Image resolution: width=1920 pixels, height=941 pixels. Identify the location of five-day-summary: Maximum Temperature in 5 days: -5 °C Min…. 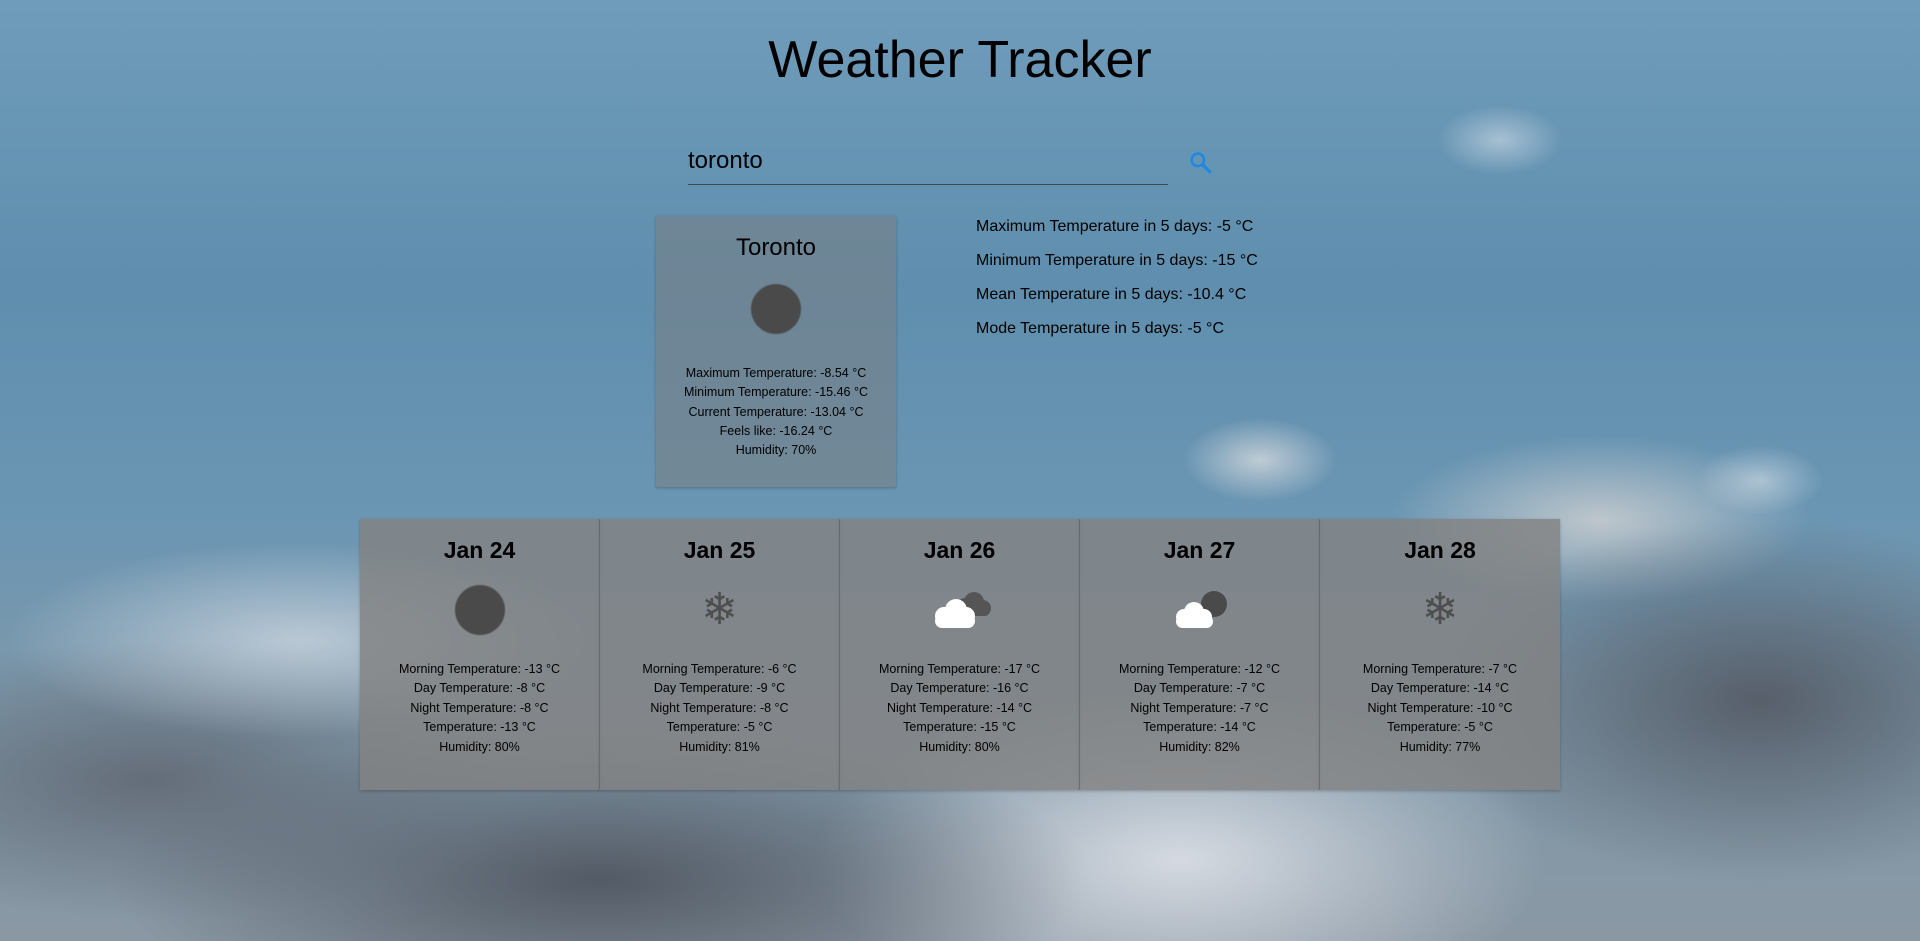
(1117, 284).